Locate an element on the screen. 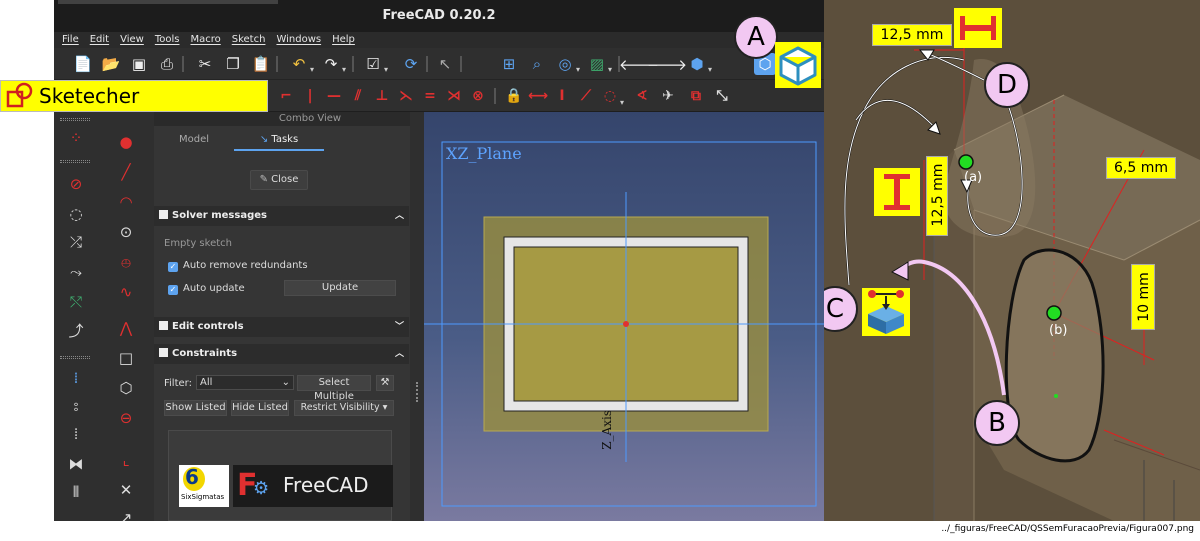  polyline-create-icon: ⋀ is located at coordinates (126, 328).